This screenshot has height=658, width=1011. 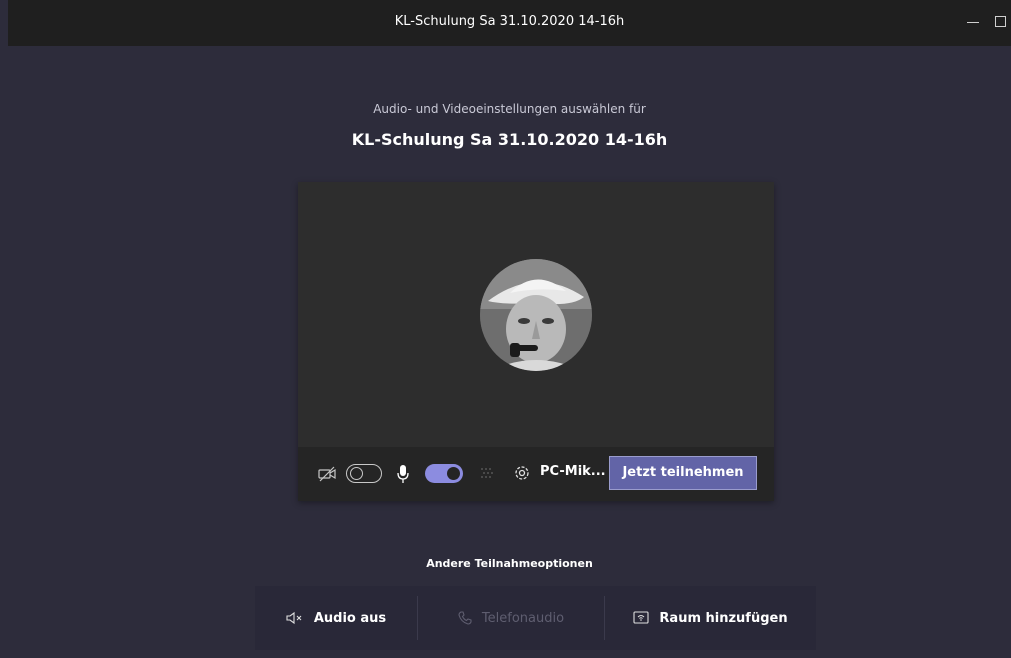 I want to click on room-device-icon, so click(x=641, y=618).